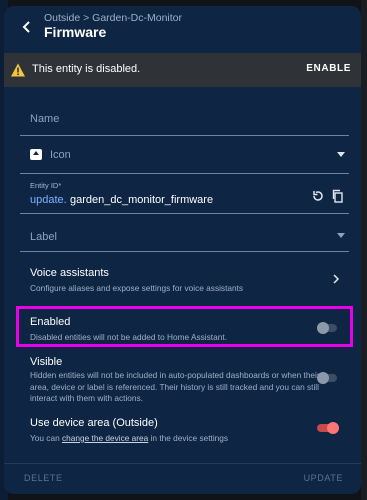 This screenshot has height=500, width=367. What do you see at coordinates (86, 69) in the screenshot?
I see `warning-message: This entity is disabled.` at bounding box center [86, 69].